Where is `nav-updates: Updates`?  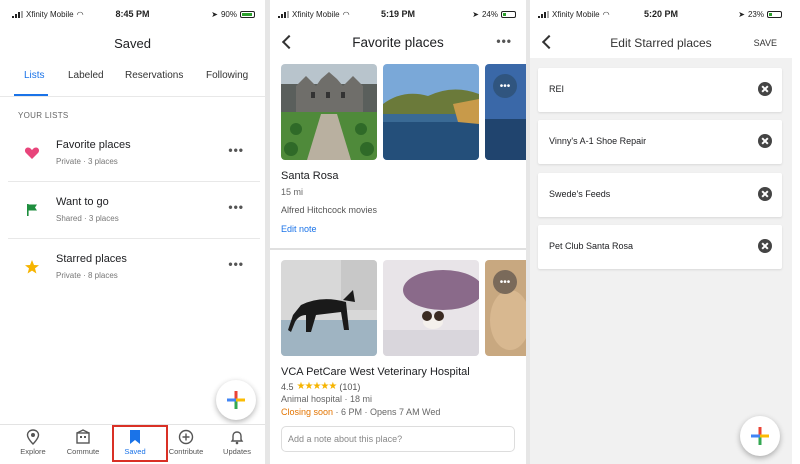
nav-updates: Updates is located at coordinates (237, 442).